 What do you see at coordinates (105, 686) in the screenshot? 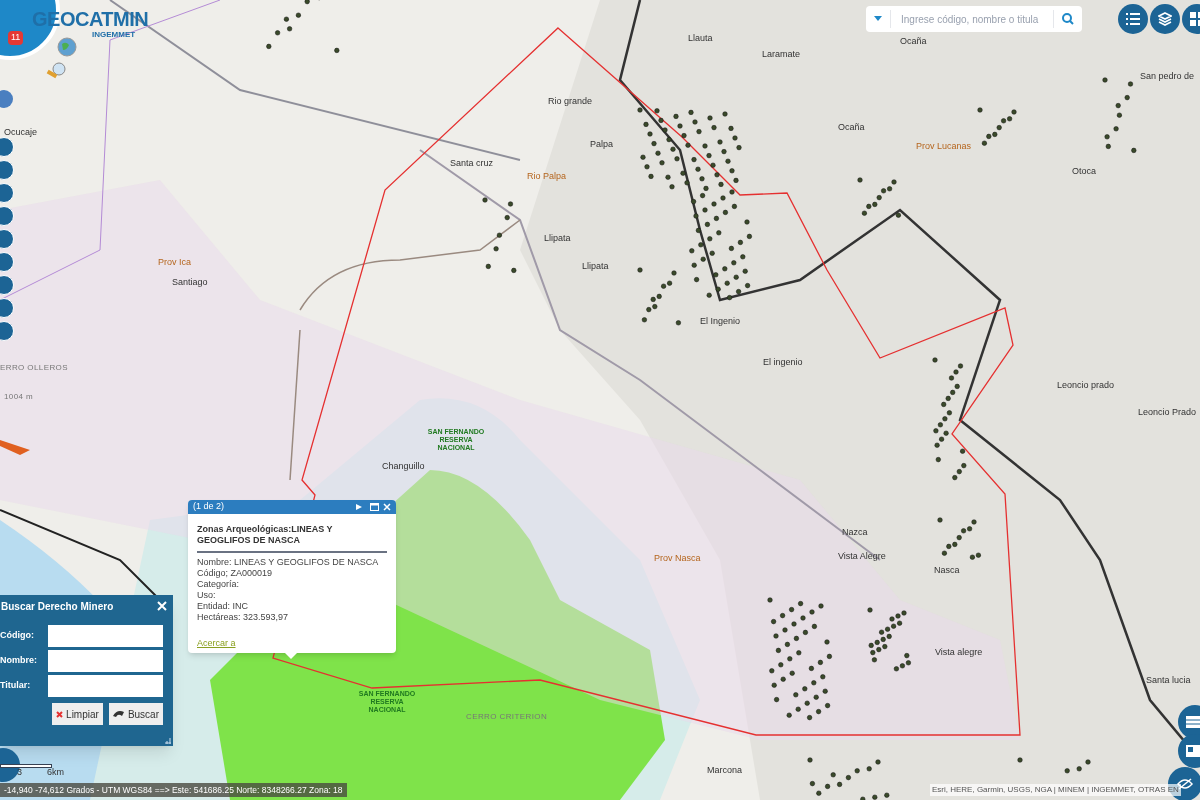
I see `input-field` at bounding box center [105, 686].